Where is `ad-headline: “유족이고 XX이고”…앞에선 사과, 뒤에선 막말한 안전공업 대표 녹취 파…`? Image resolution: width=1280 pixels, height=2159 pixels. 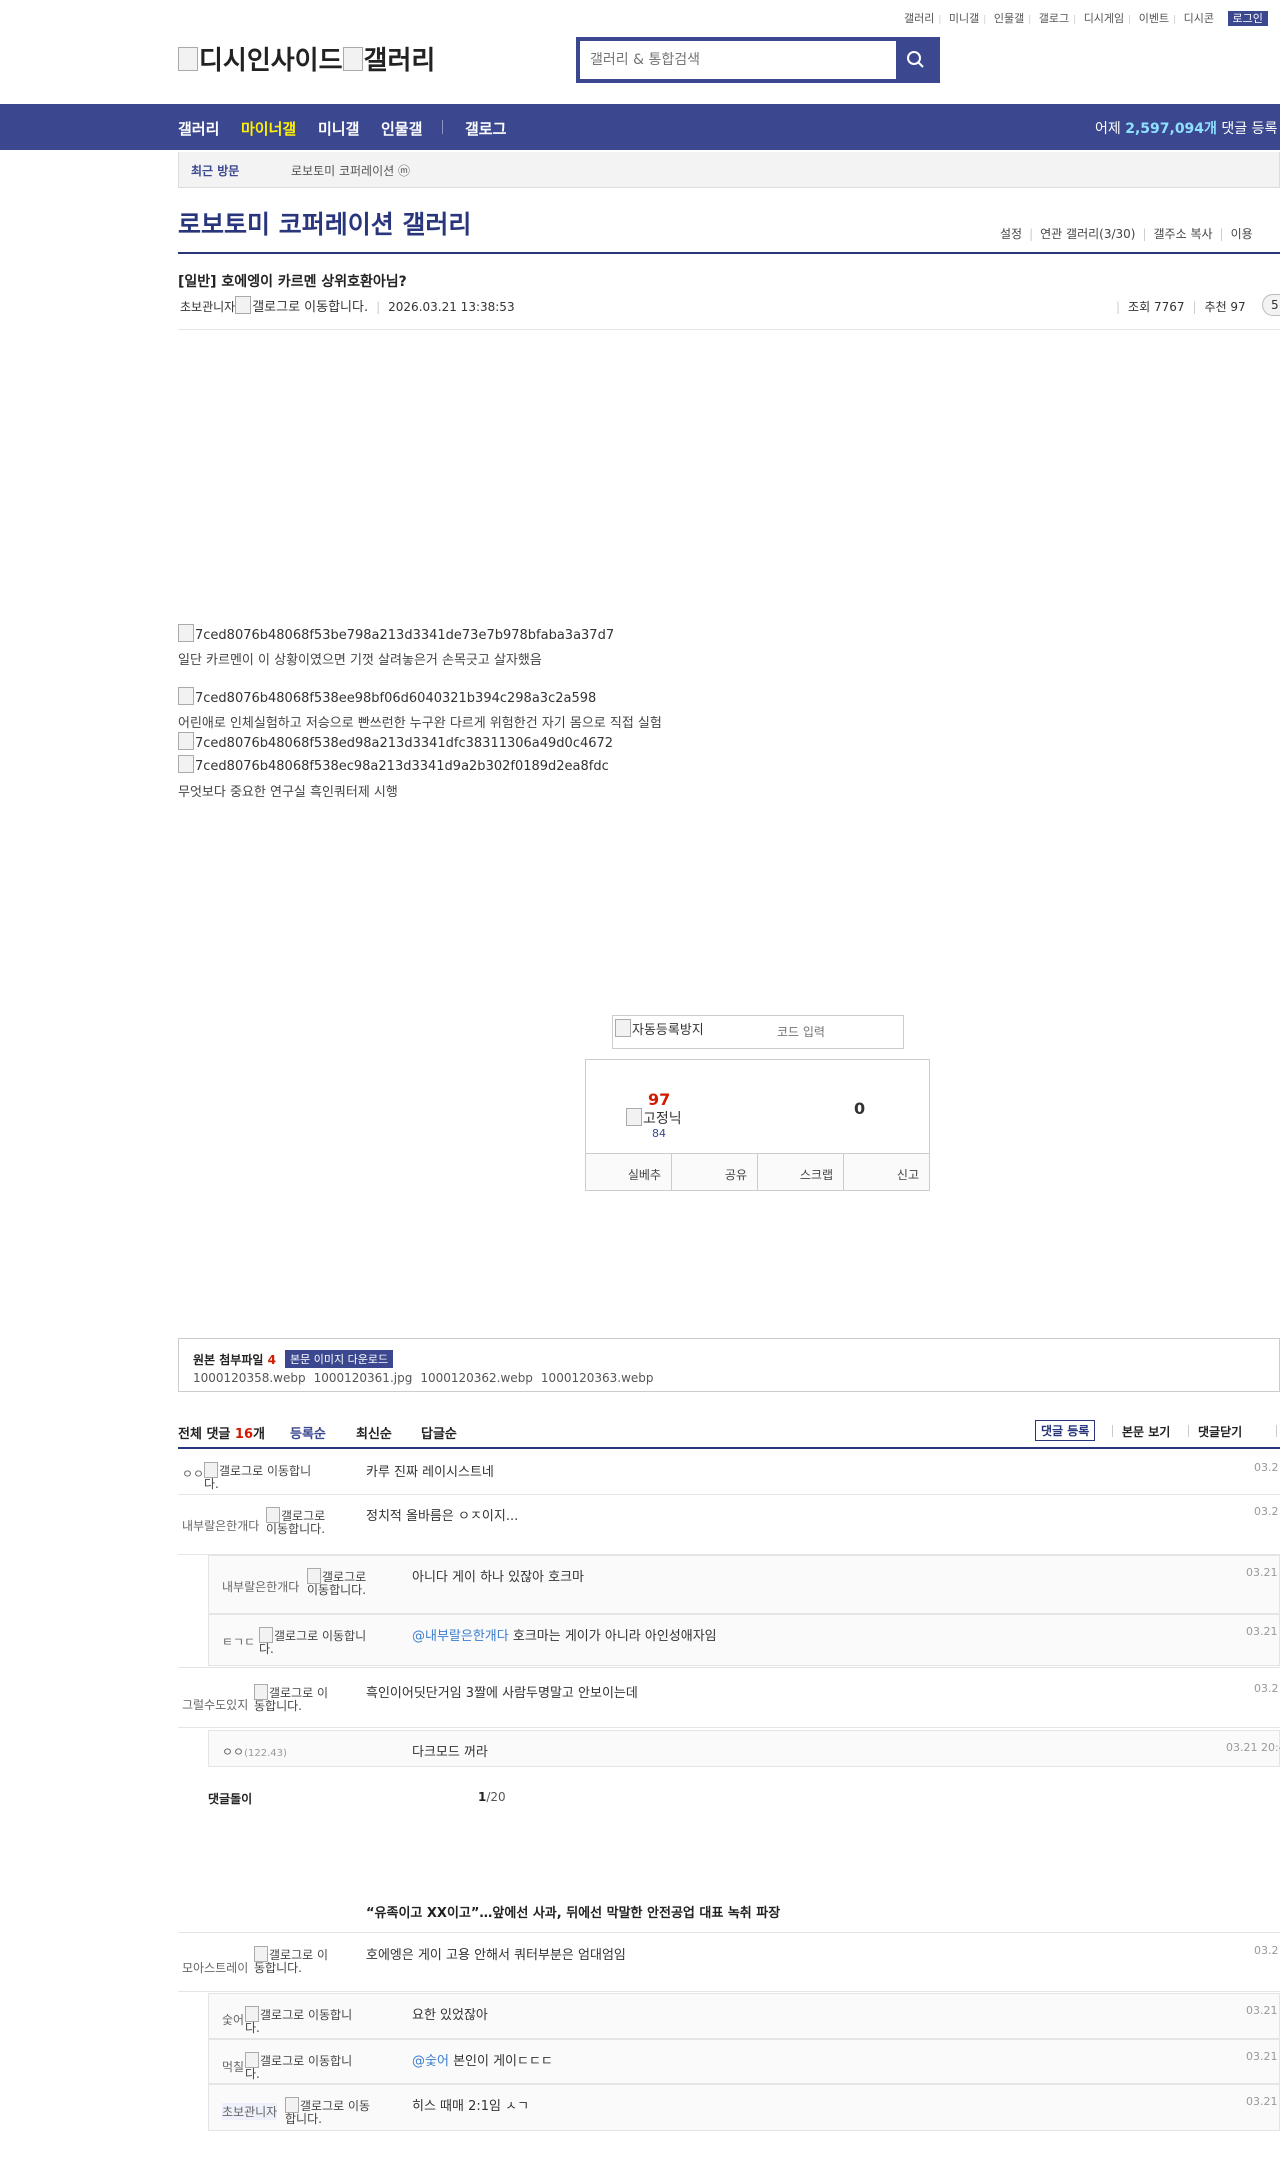 ad-headline: “유족이고 XX이고”…앞에선 사과, 뒤에선 막말한 안전공업 대표 녹취 파… is located at coordinates (573, 1911).